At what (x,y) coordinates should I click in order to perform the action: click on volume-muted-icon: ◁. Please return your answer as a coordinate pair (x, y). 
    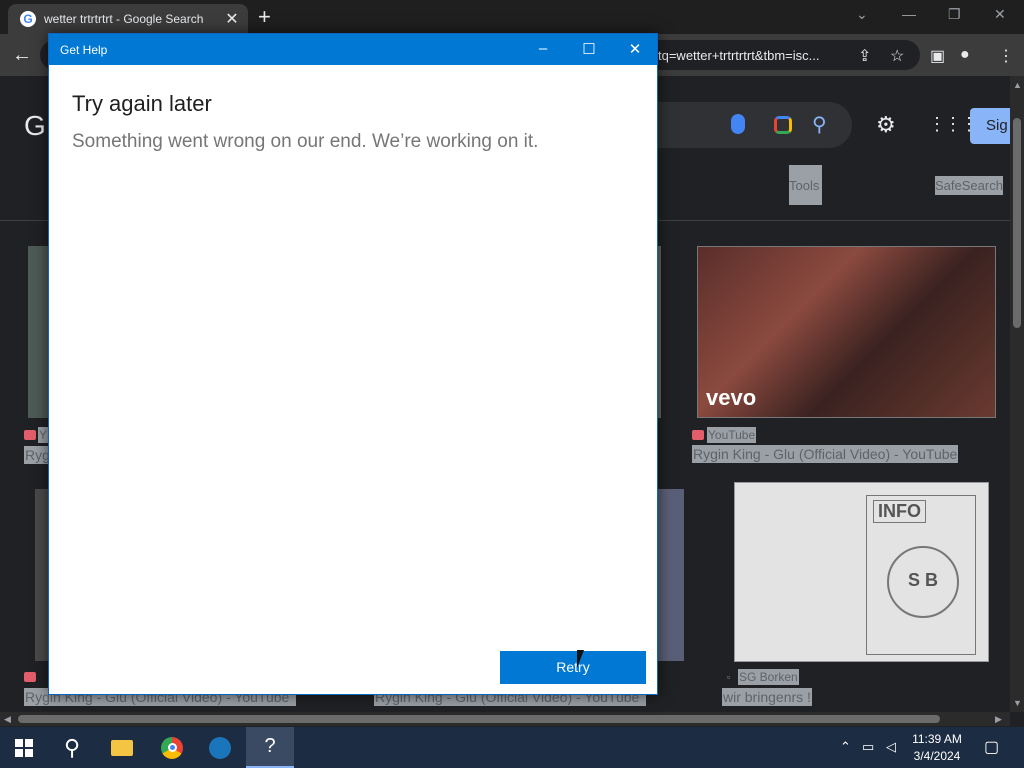
    Looking at the image, I should click on (891, 747).